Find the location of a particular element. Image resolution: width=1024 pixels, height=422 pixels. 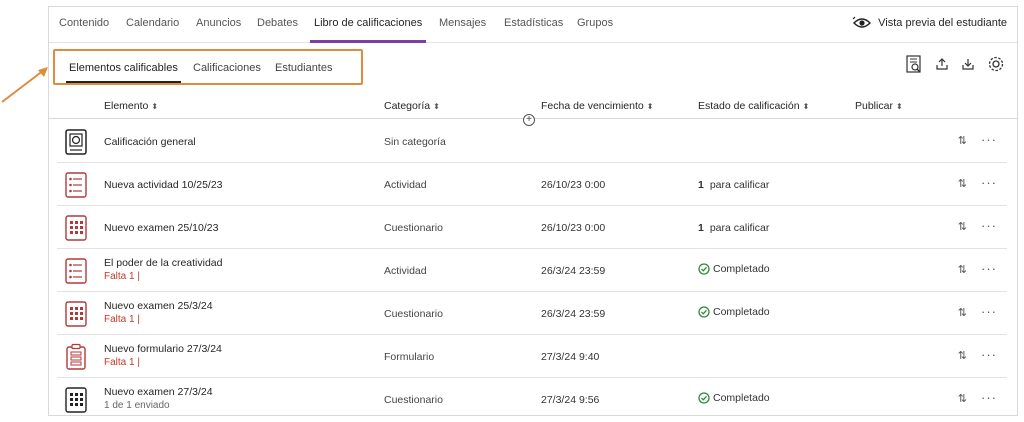

item-name: Nuevo examen 27/3/24 is located at coordinates (158, 392).